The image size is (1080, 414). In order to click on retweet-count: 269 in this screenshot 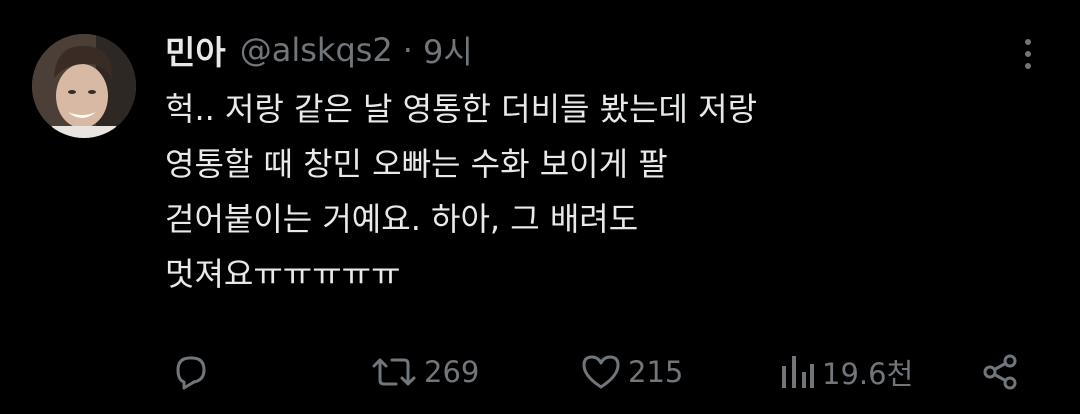, I will do `click(452, 372)`.